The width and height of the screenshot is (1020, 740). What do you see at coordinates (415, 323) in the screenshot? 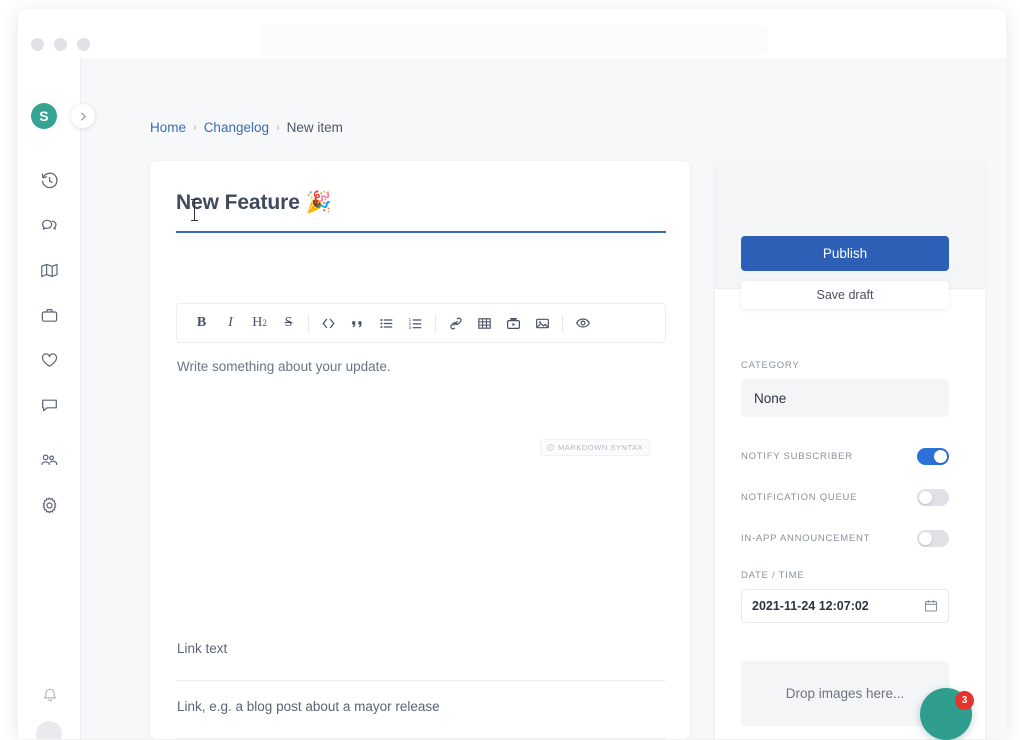
I see `numbered-list-icon: 1 2 3` at bounding box center [415, 323].